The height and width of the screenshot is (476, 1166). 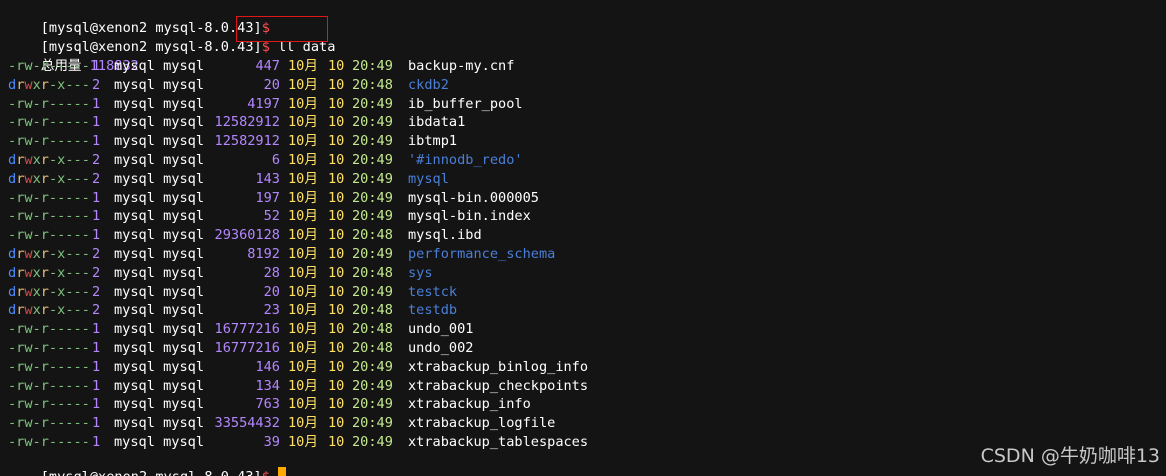 What do you see at coordinates (437, 122) in the screenshot?
I see `file-name: ibdata1` at bounding box center [437, 122].